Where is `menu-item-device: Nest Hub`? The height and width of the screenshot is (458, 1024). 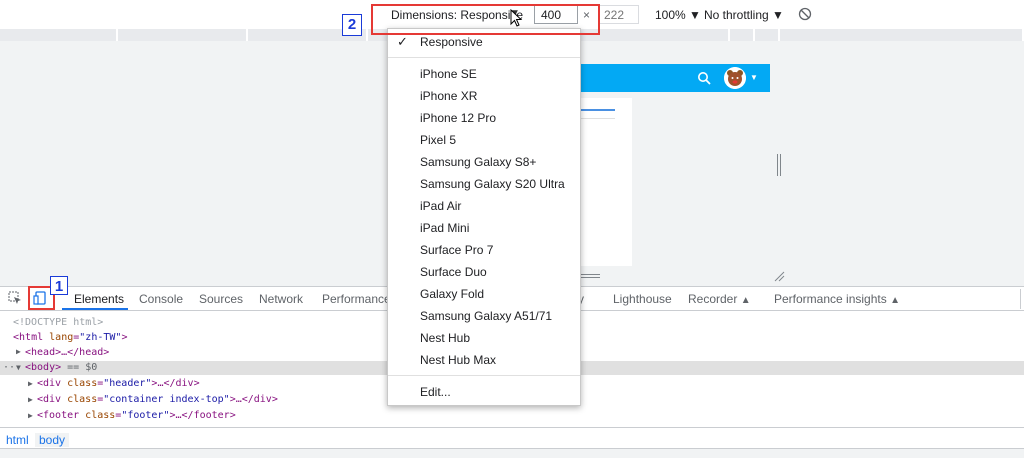
menu-item-device: Nest Hub is located at coordinates (445, 338).